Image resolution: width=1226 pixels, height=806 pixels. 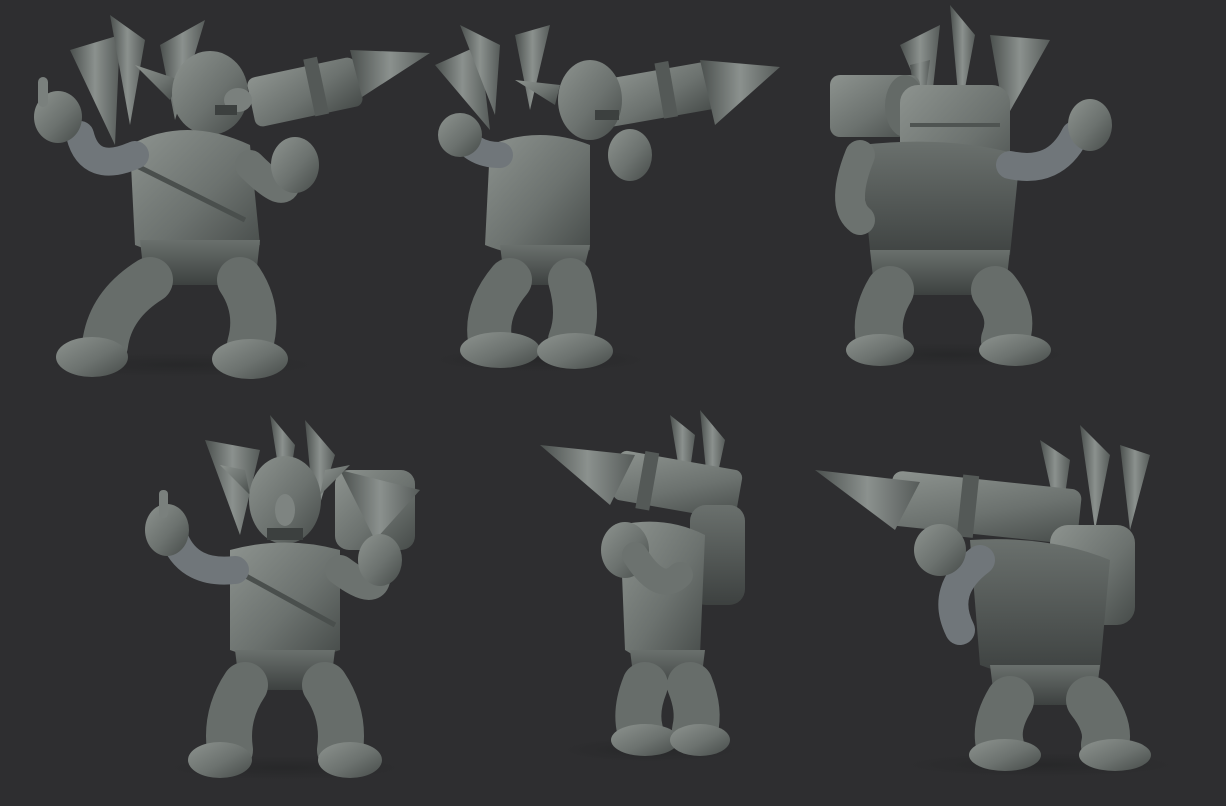 I want to click on goblin-view-front, so click(x=285, y=597).